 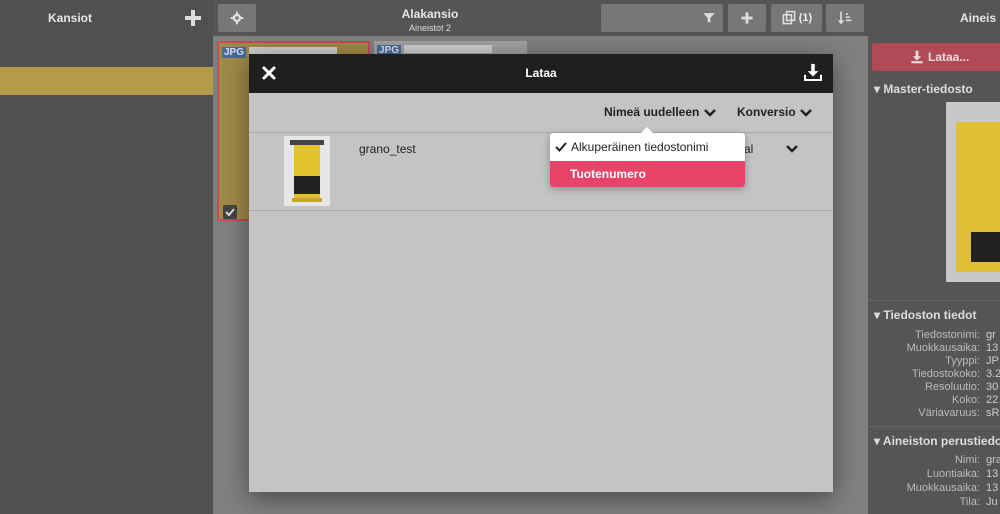 I want to click on menu-item-original-filename: Alkuperäinen tiedostonimi, so click(x=647, y=147).